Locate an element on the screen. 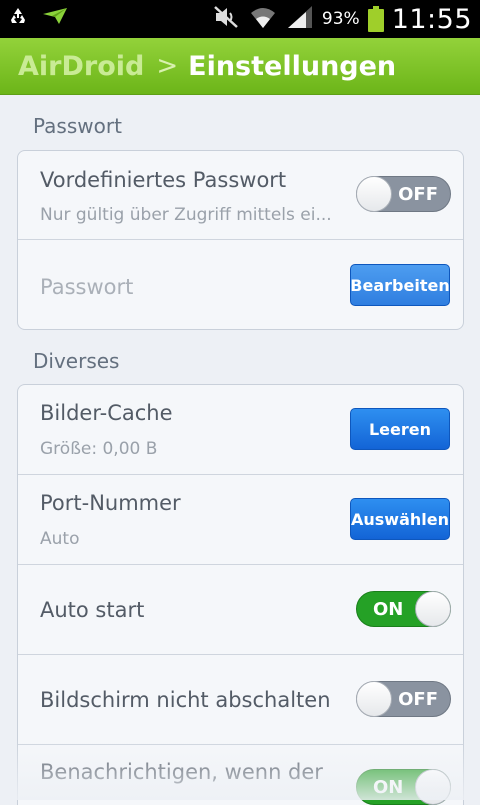 This screenshot has height=805, width=480. clock: 11:55 is located at coordinates (431, 19).